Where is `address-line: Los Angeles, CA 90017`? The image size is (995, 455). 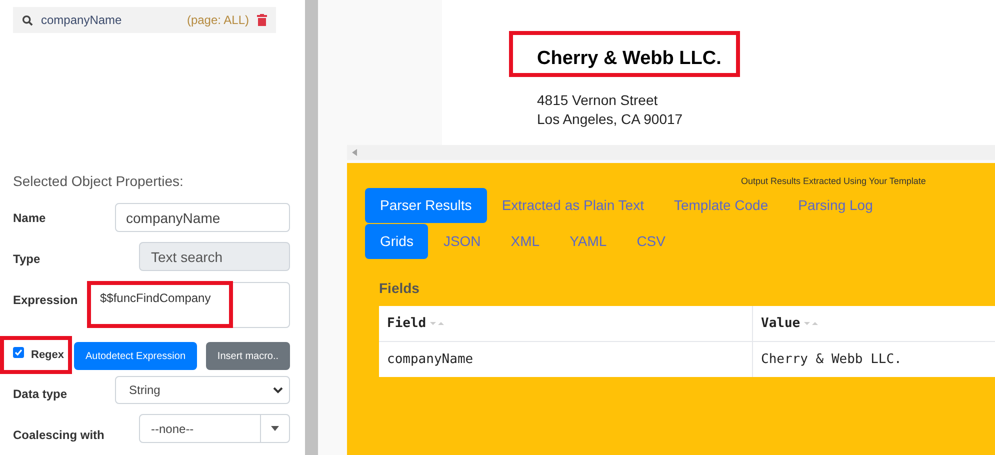
address-line: Los Angeles, CA 90017 is located at coordinates (610, 119).